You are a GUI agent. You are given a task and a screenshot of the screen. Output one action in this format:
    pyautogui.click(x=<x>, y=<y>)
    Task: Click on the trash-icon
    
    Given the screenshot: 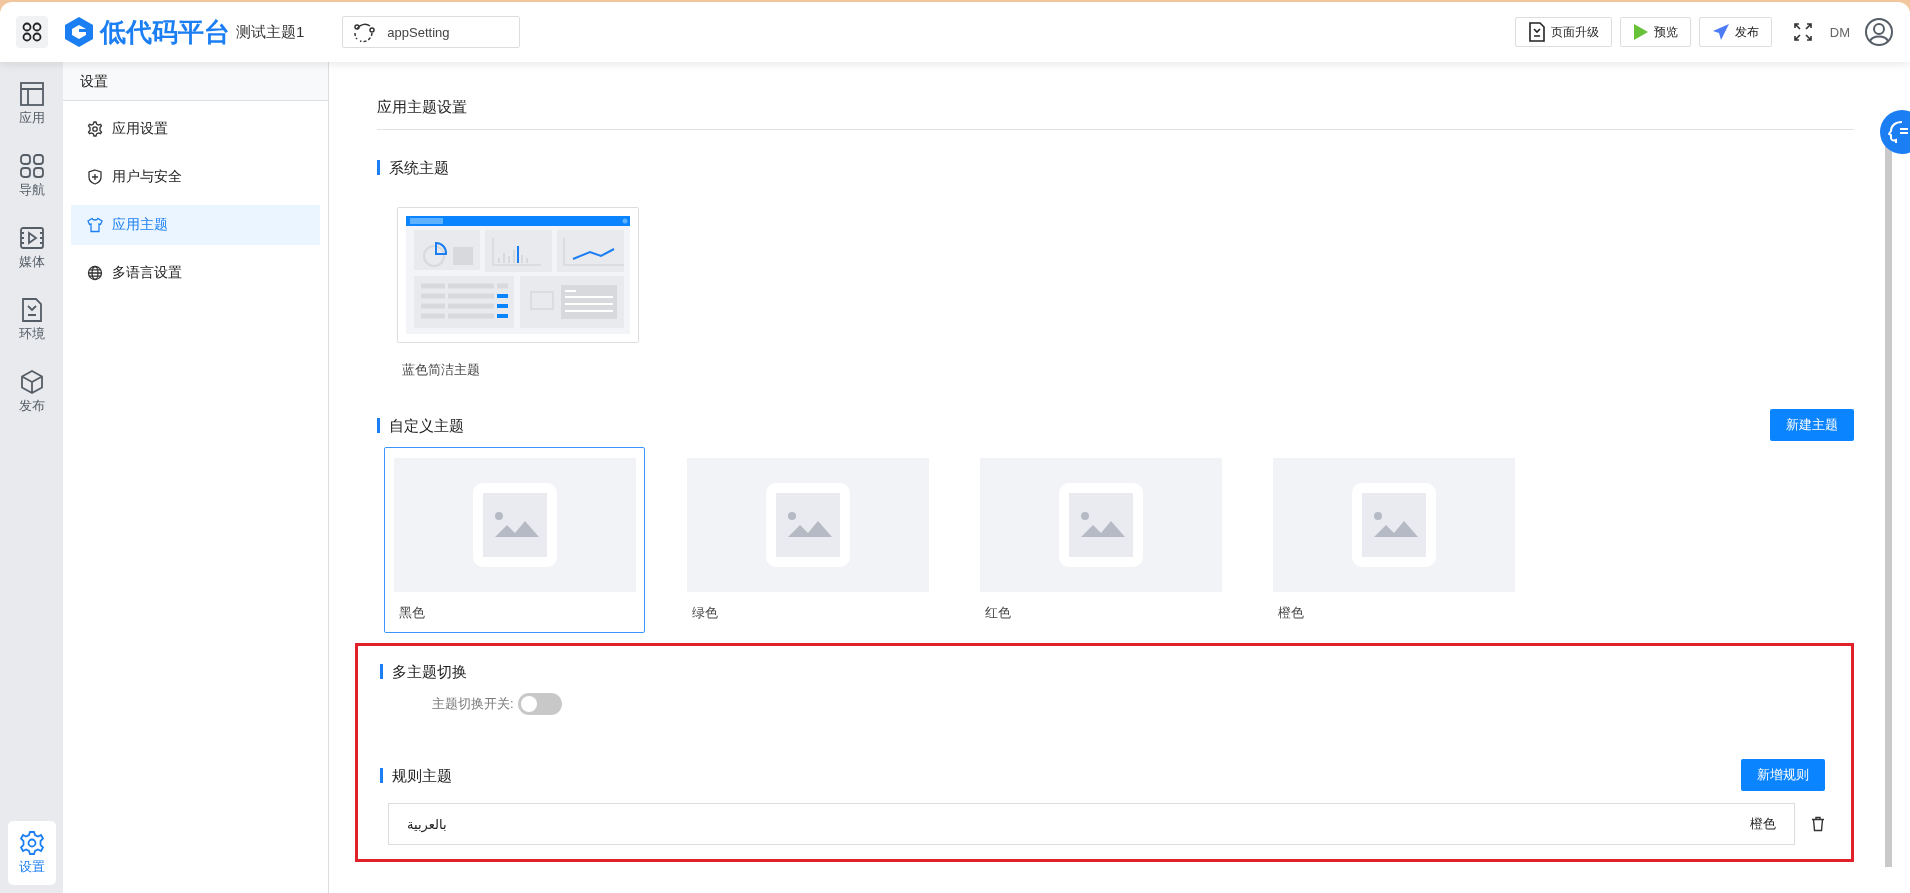 What is the action you would take?
    pyautogui.click(x=1818, y=824)
    